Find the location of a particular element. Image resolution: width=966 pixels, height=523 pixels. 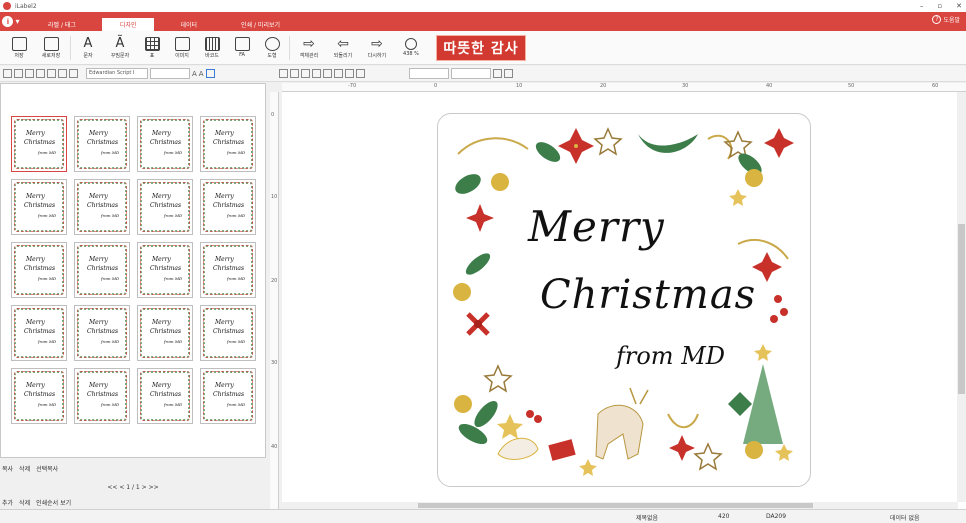

horizontal-scrollbar is located at coordinates (620, 505).